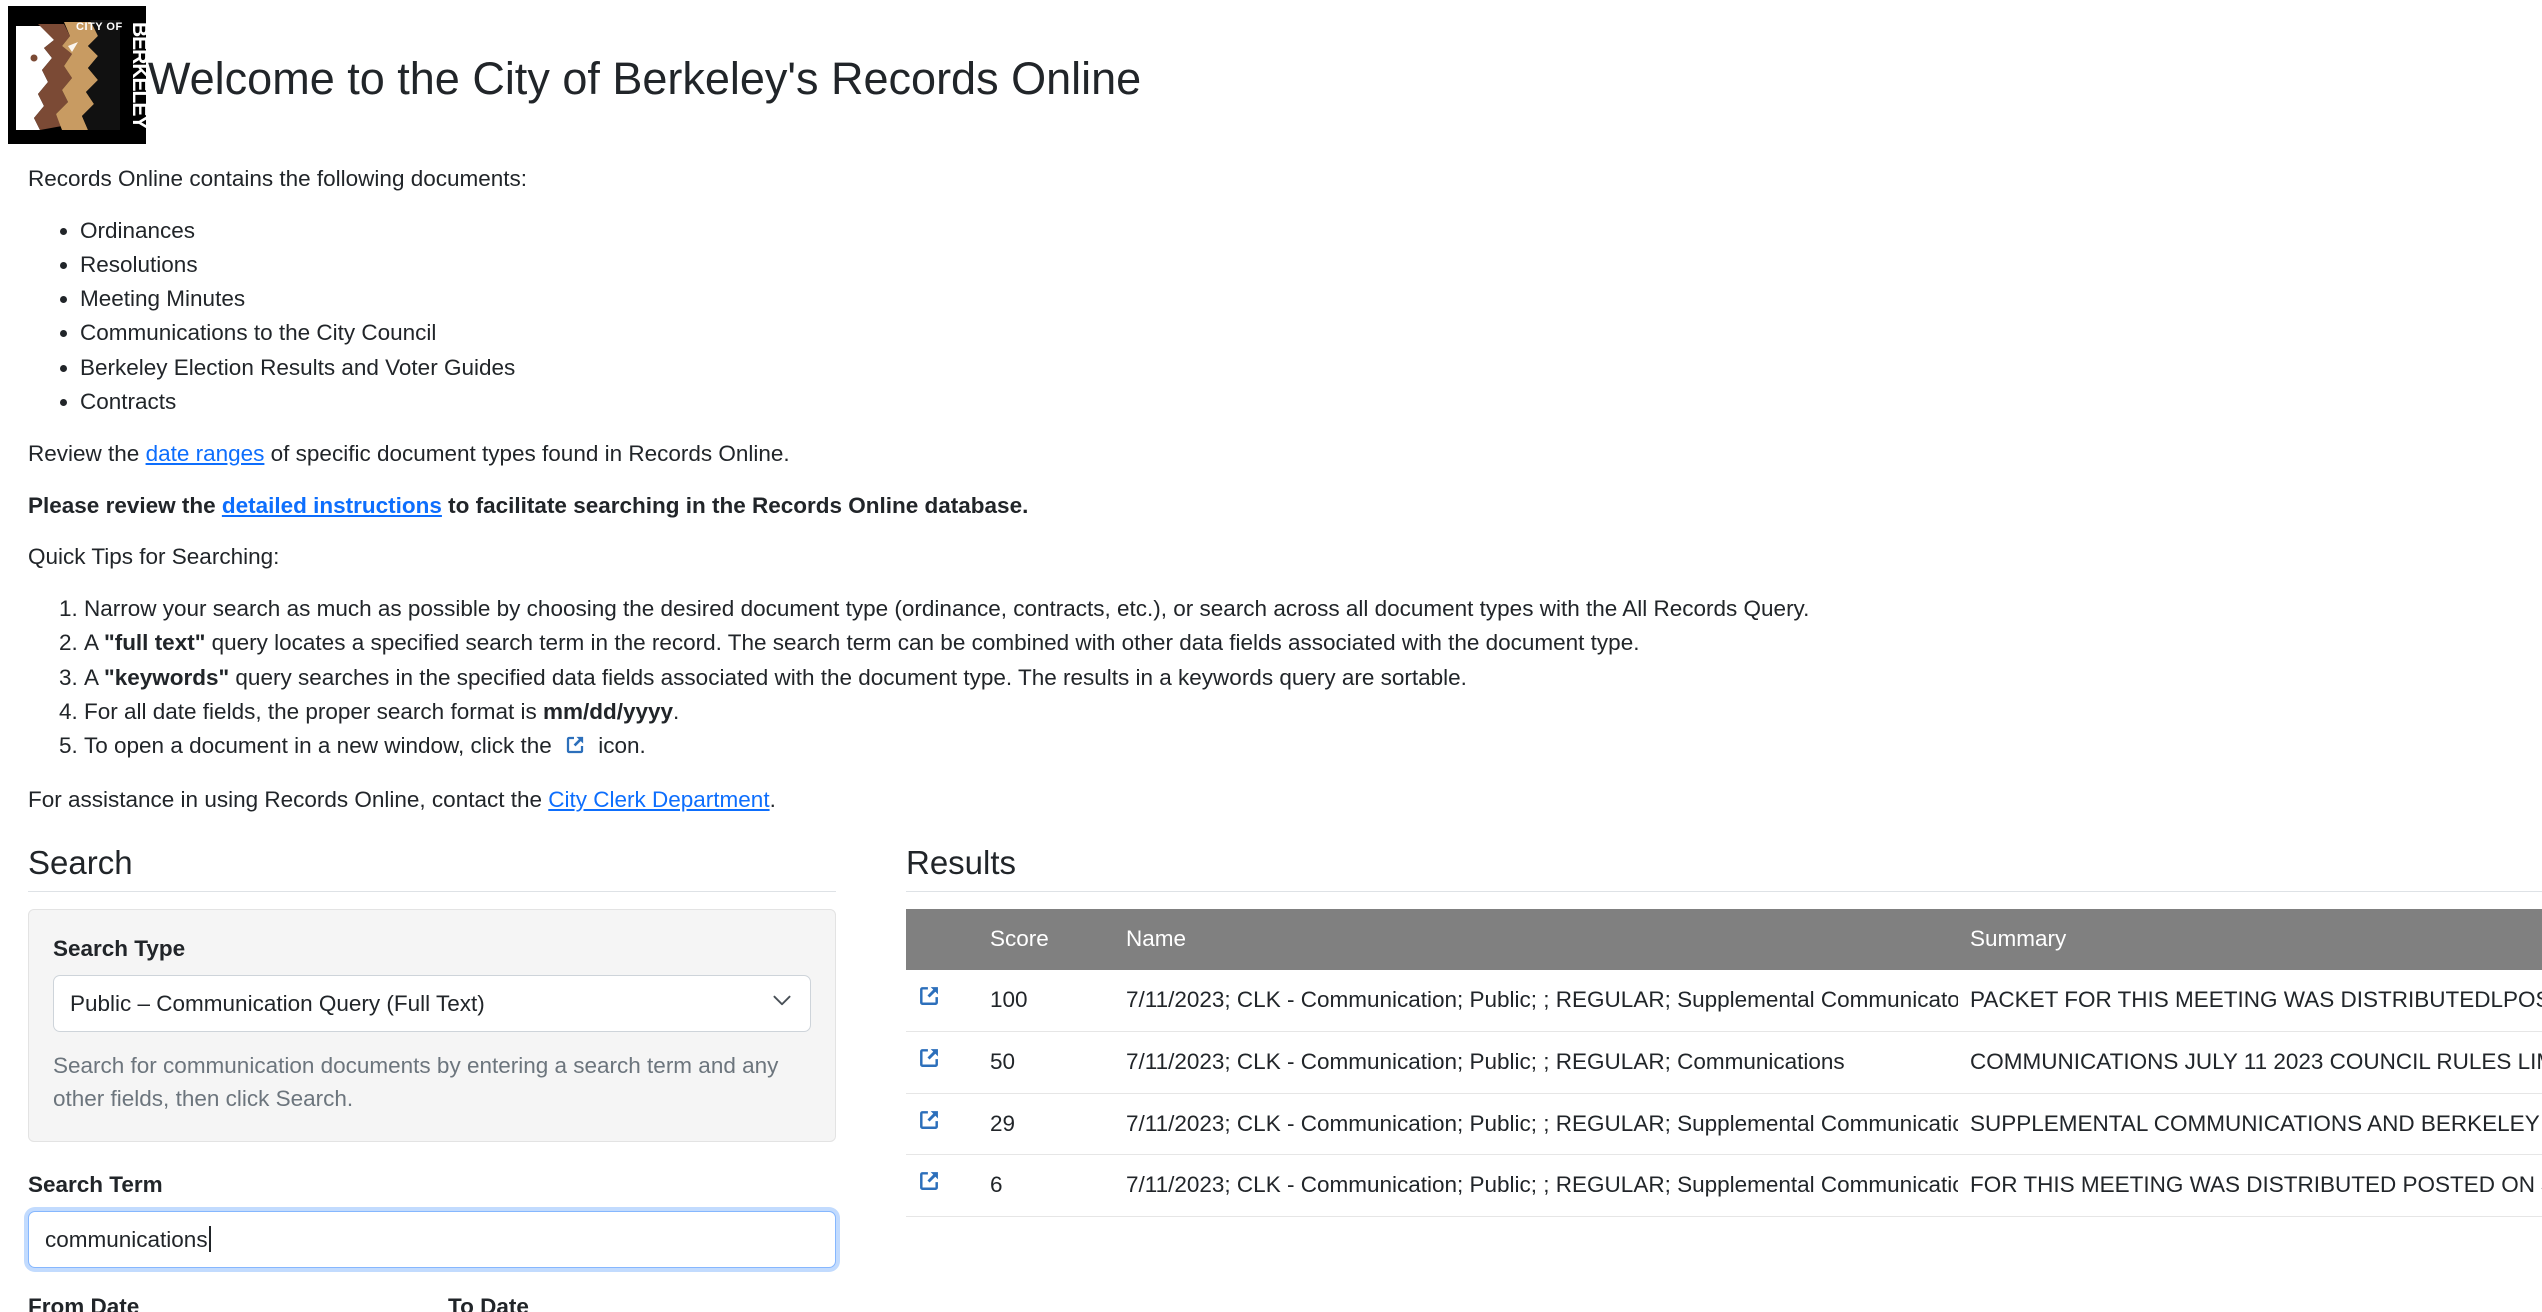 The height and width of the screenshot is (1312, 2542). I want to click on city-clerk-department-link: City Clerk Department, so click(658, 799).